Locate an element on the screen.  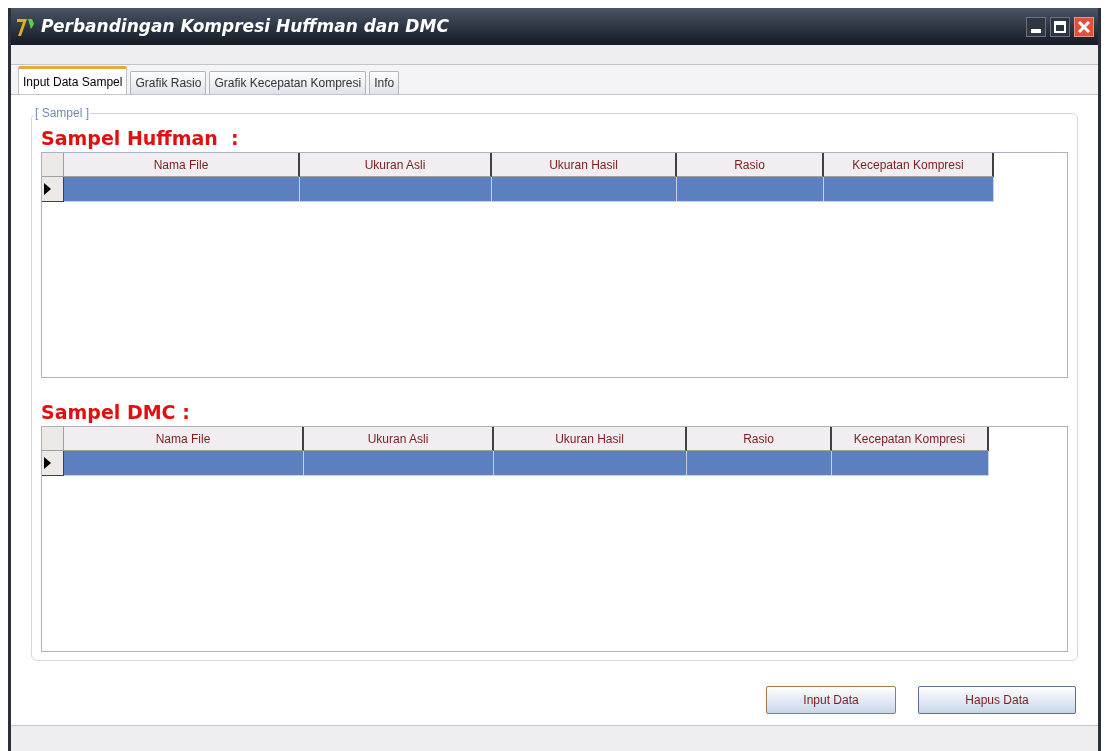
close-button is located at coordinates (1084, 26).